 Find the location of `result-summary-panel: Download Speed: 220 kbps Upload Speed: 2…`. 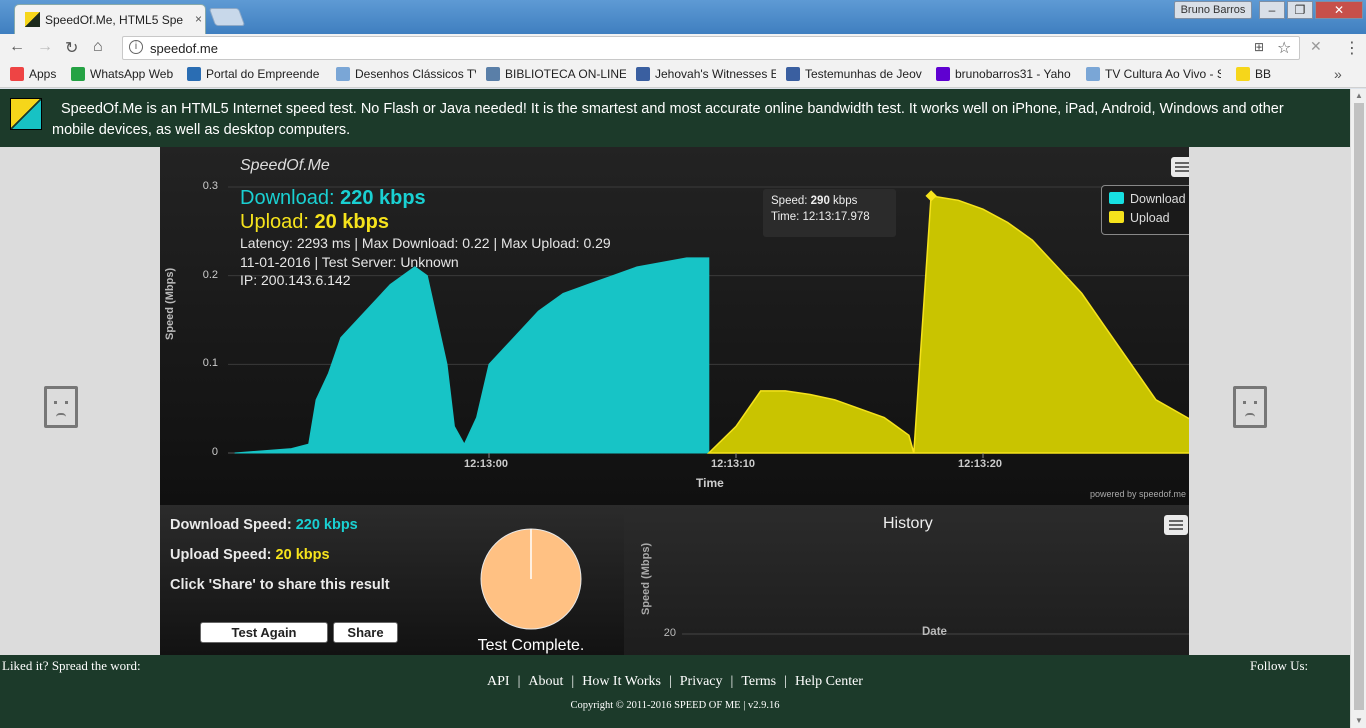

result-summary-panel: Download Speed: 220 kbps Upload Speed: 2… is located at coordinates (299, 580).